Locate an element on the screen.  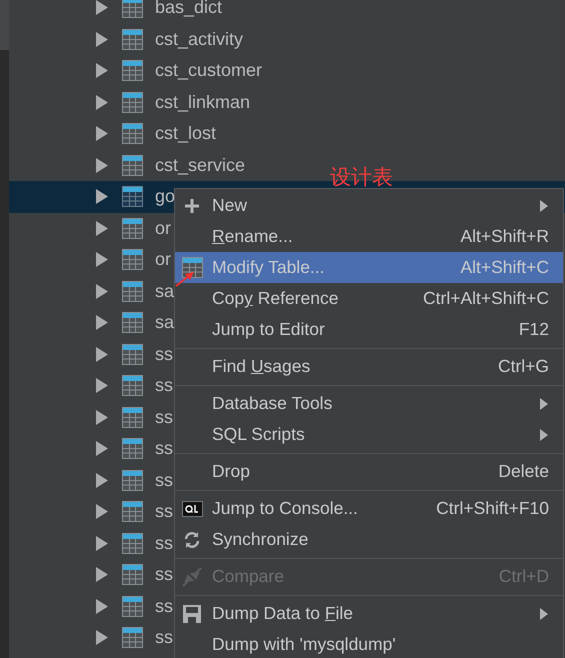
menu-item: Dump with 'mysqldump' is located at coordinates (369, 643).